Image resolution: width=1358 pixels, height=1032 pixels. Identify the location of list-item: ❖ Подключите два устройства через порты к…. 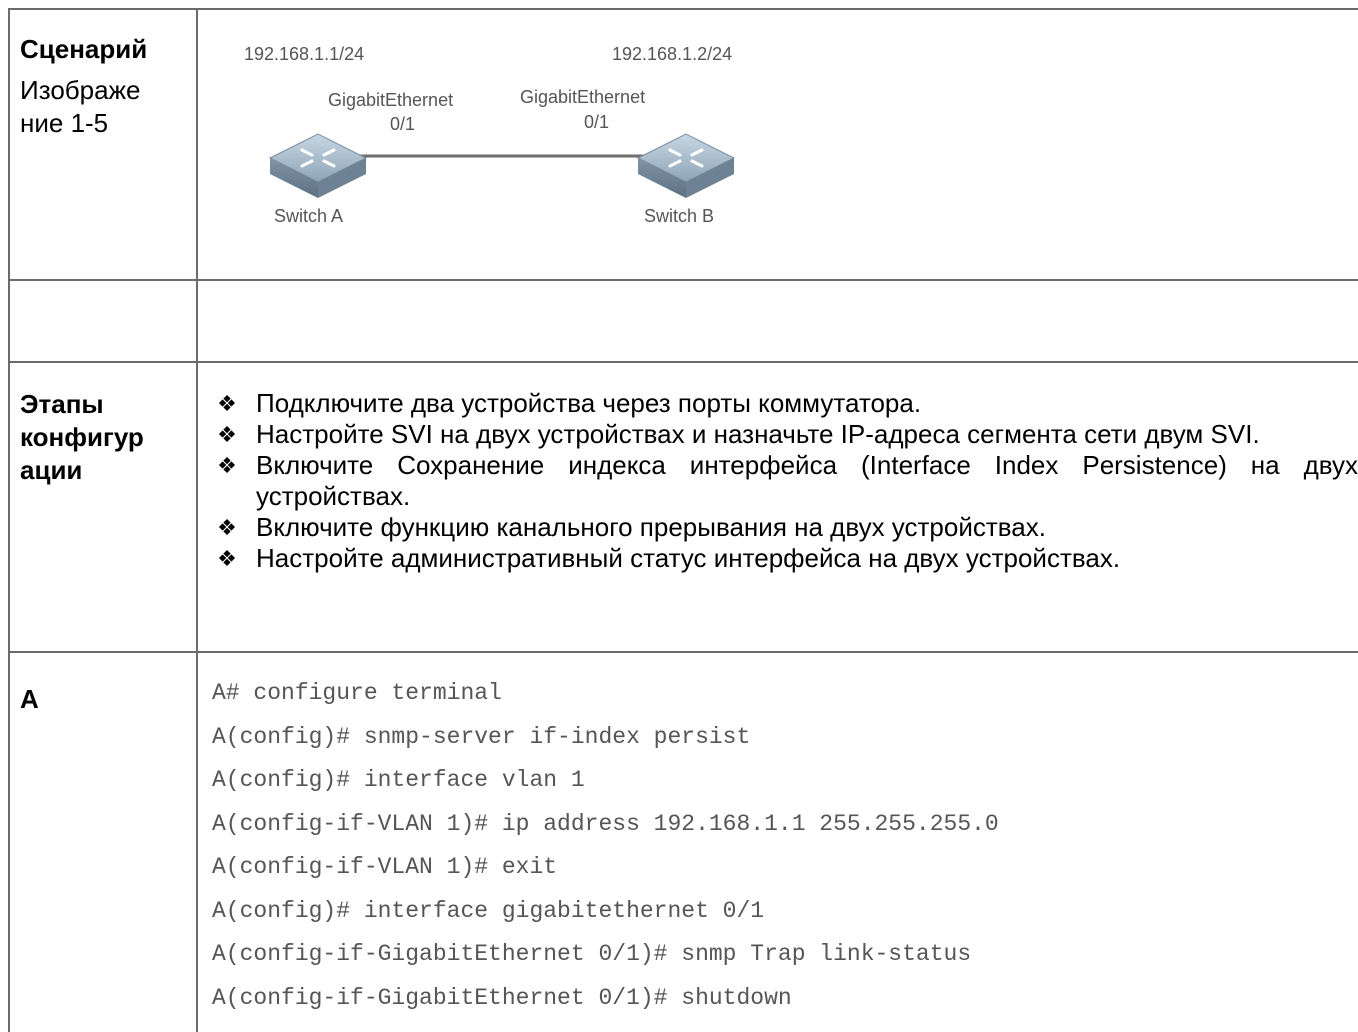
(785, 403).